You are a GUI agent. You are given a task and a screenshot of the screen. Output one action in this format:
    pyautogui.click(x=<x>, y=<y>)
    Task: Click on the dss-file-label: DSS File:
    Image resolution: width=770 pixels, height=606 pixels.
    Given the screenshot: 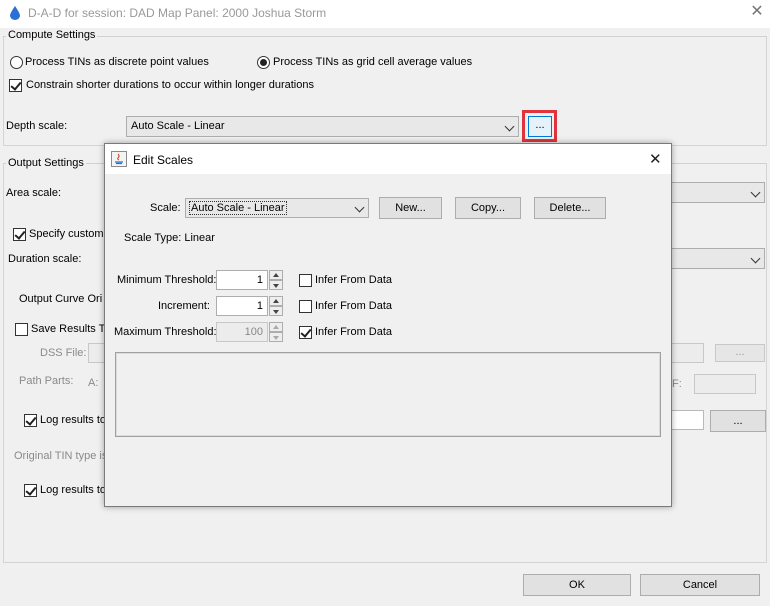 What is the action you would take?
    pyautogui.click(x=63, y=353)
    